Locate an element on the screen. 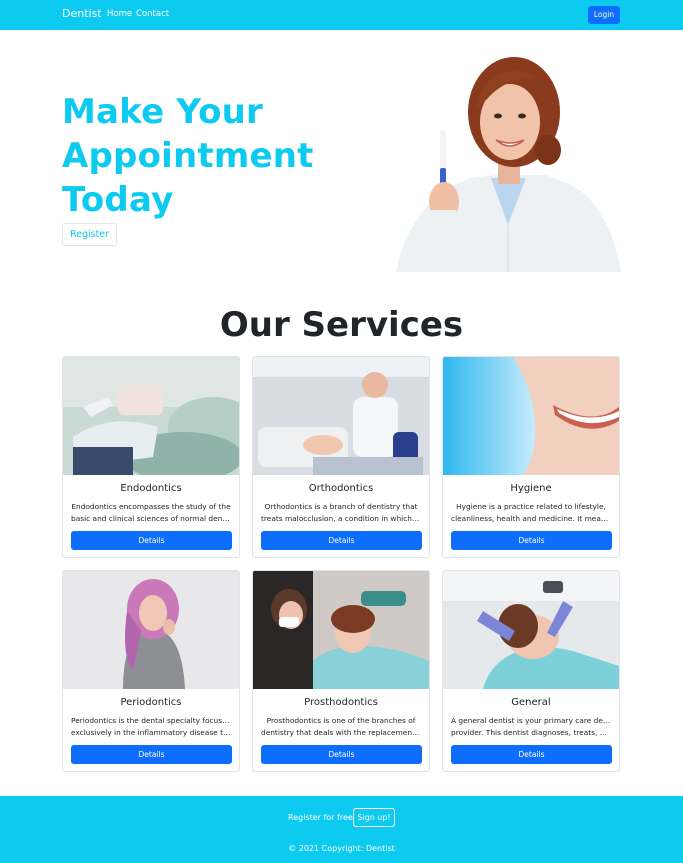  hero-title-line-1: Make Your is located at coordinates (163, 112).